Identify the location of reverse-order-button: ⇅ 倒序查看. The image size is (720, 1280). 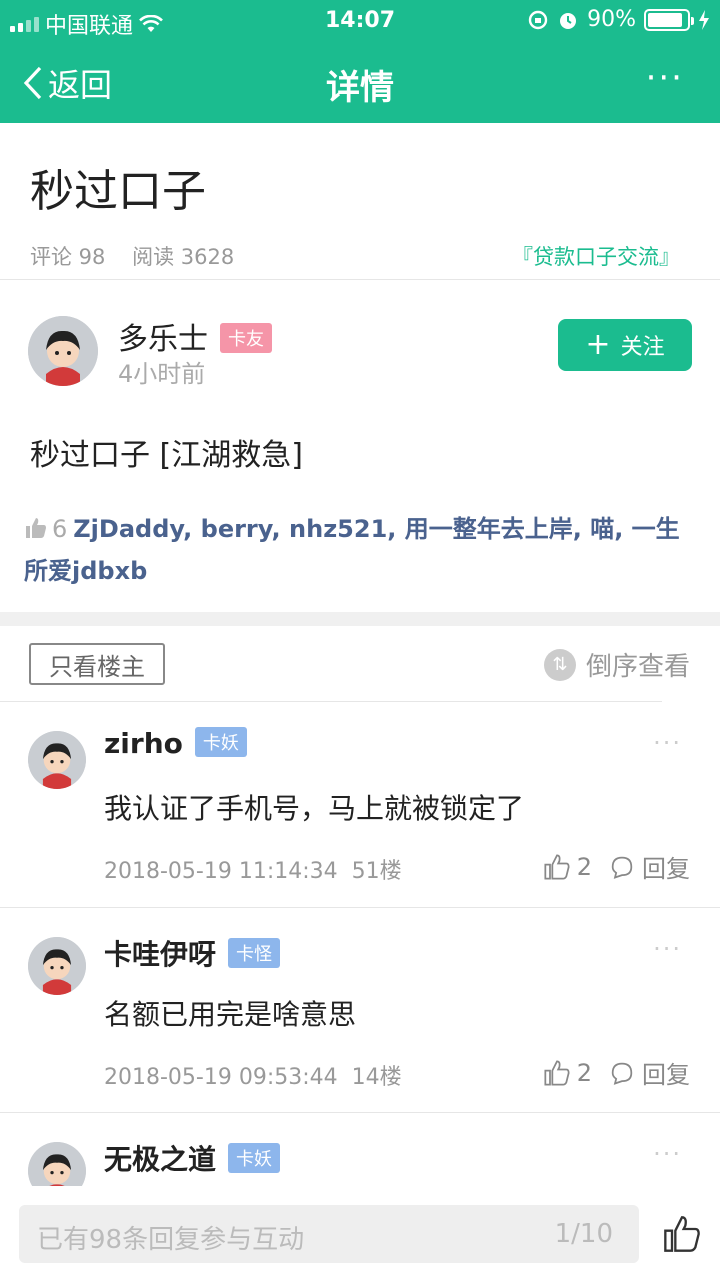
(616, 664).